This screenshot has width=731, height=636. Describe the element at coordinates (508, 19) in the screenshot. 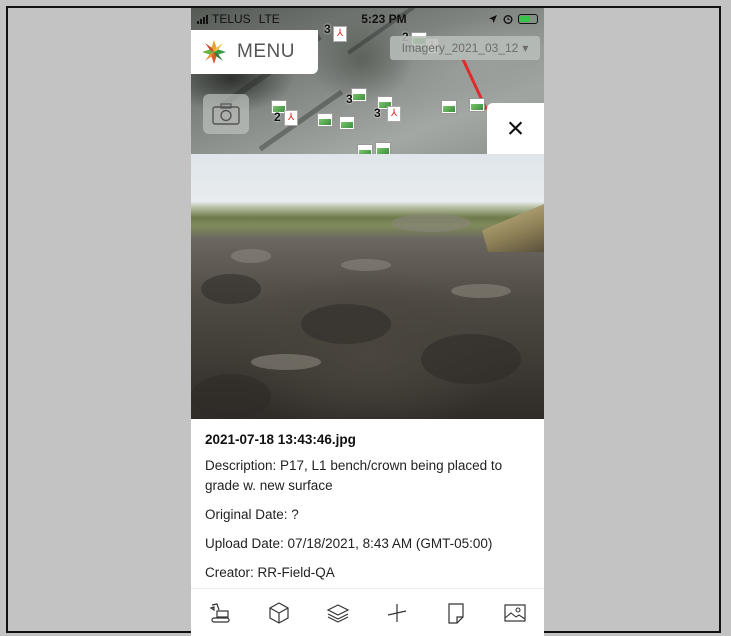

I see `alarm-icon` at that location.